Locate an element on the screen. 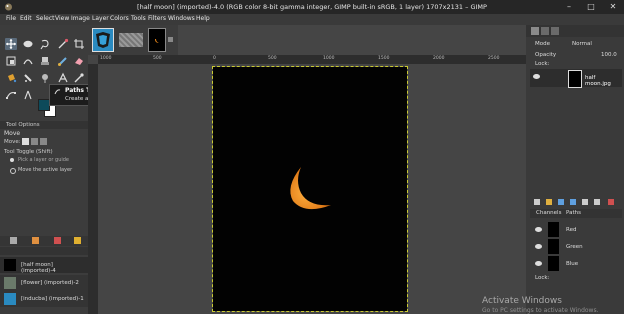  pick-layer-radio is located at coordinates (12, 160).